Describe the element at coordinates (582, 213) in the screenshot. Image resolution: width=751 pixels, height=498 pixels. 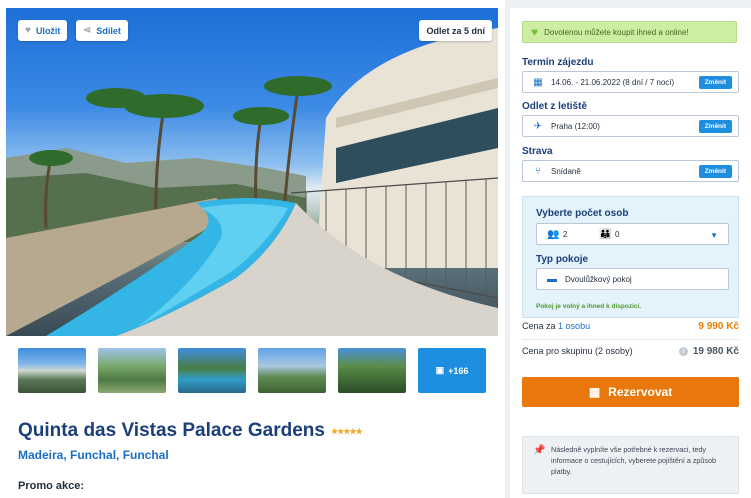
I see `persons-label: Vyberte počet osob` at that location.